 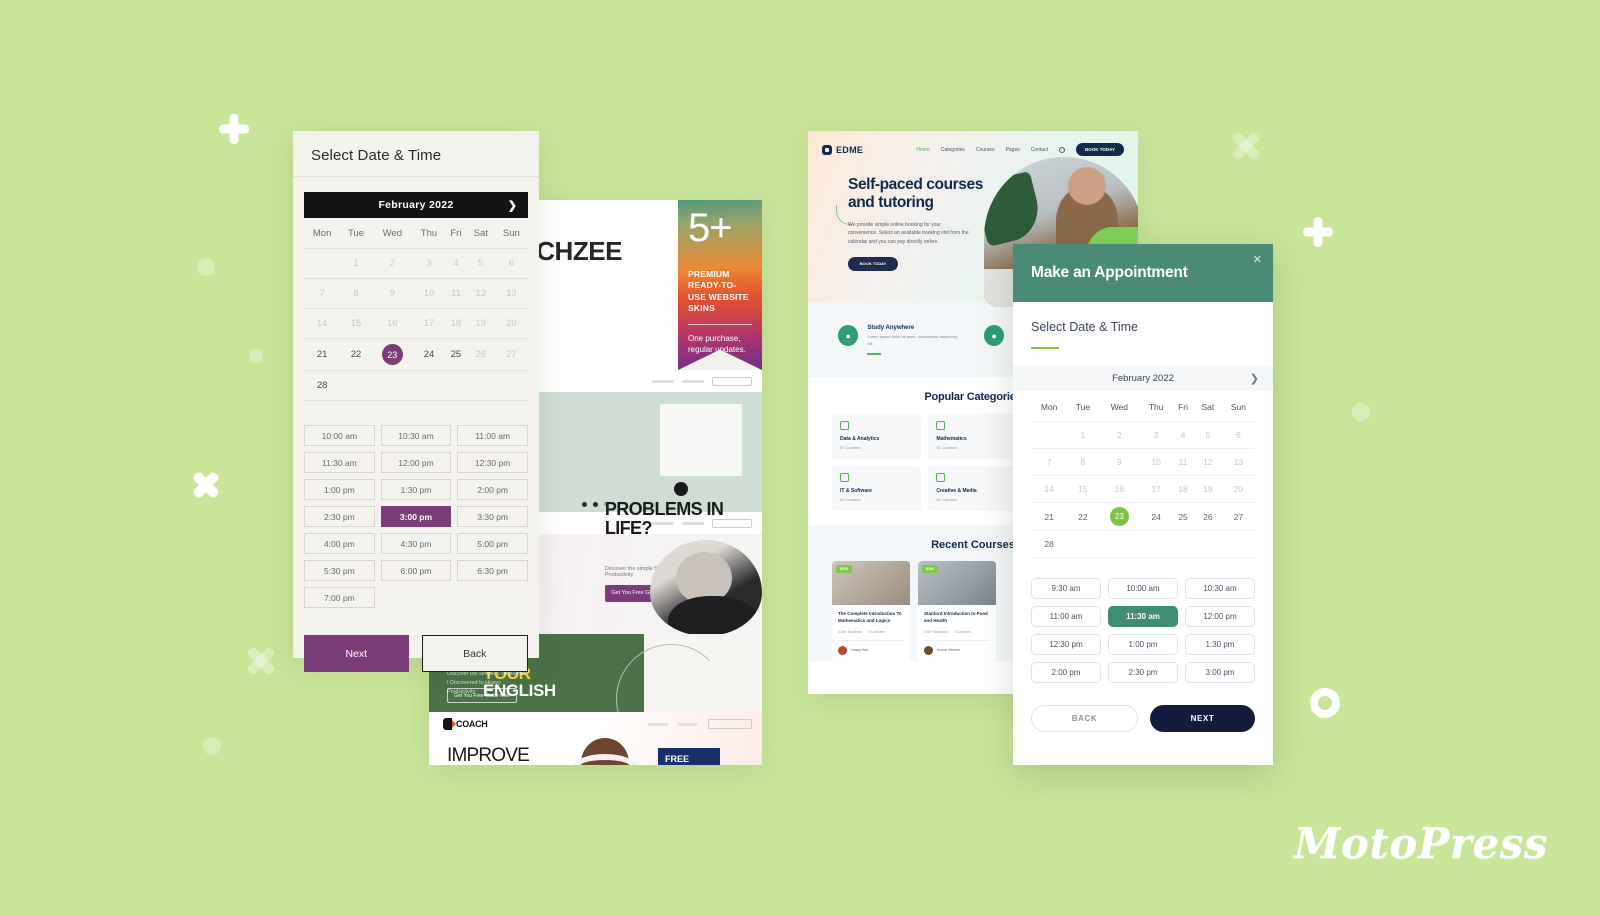 I want to click on category-card: Mathematics 51 Courses, so click(x=973, y=436).